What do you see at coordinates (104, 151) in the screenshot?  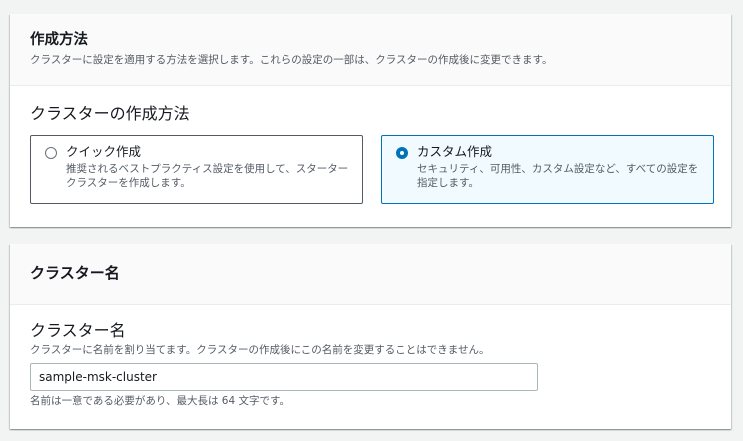 I see `quick-create-label: クイック作成` at bounding box center [104, 151].